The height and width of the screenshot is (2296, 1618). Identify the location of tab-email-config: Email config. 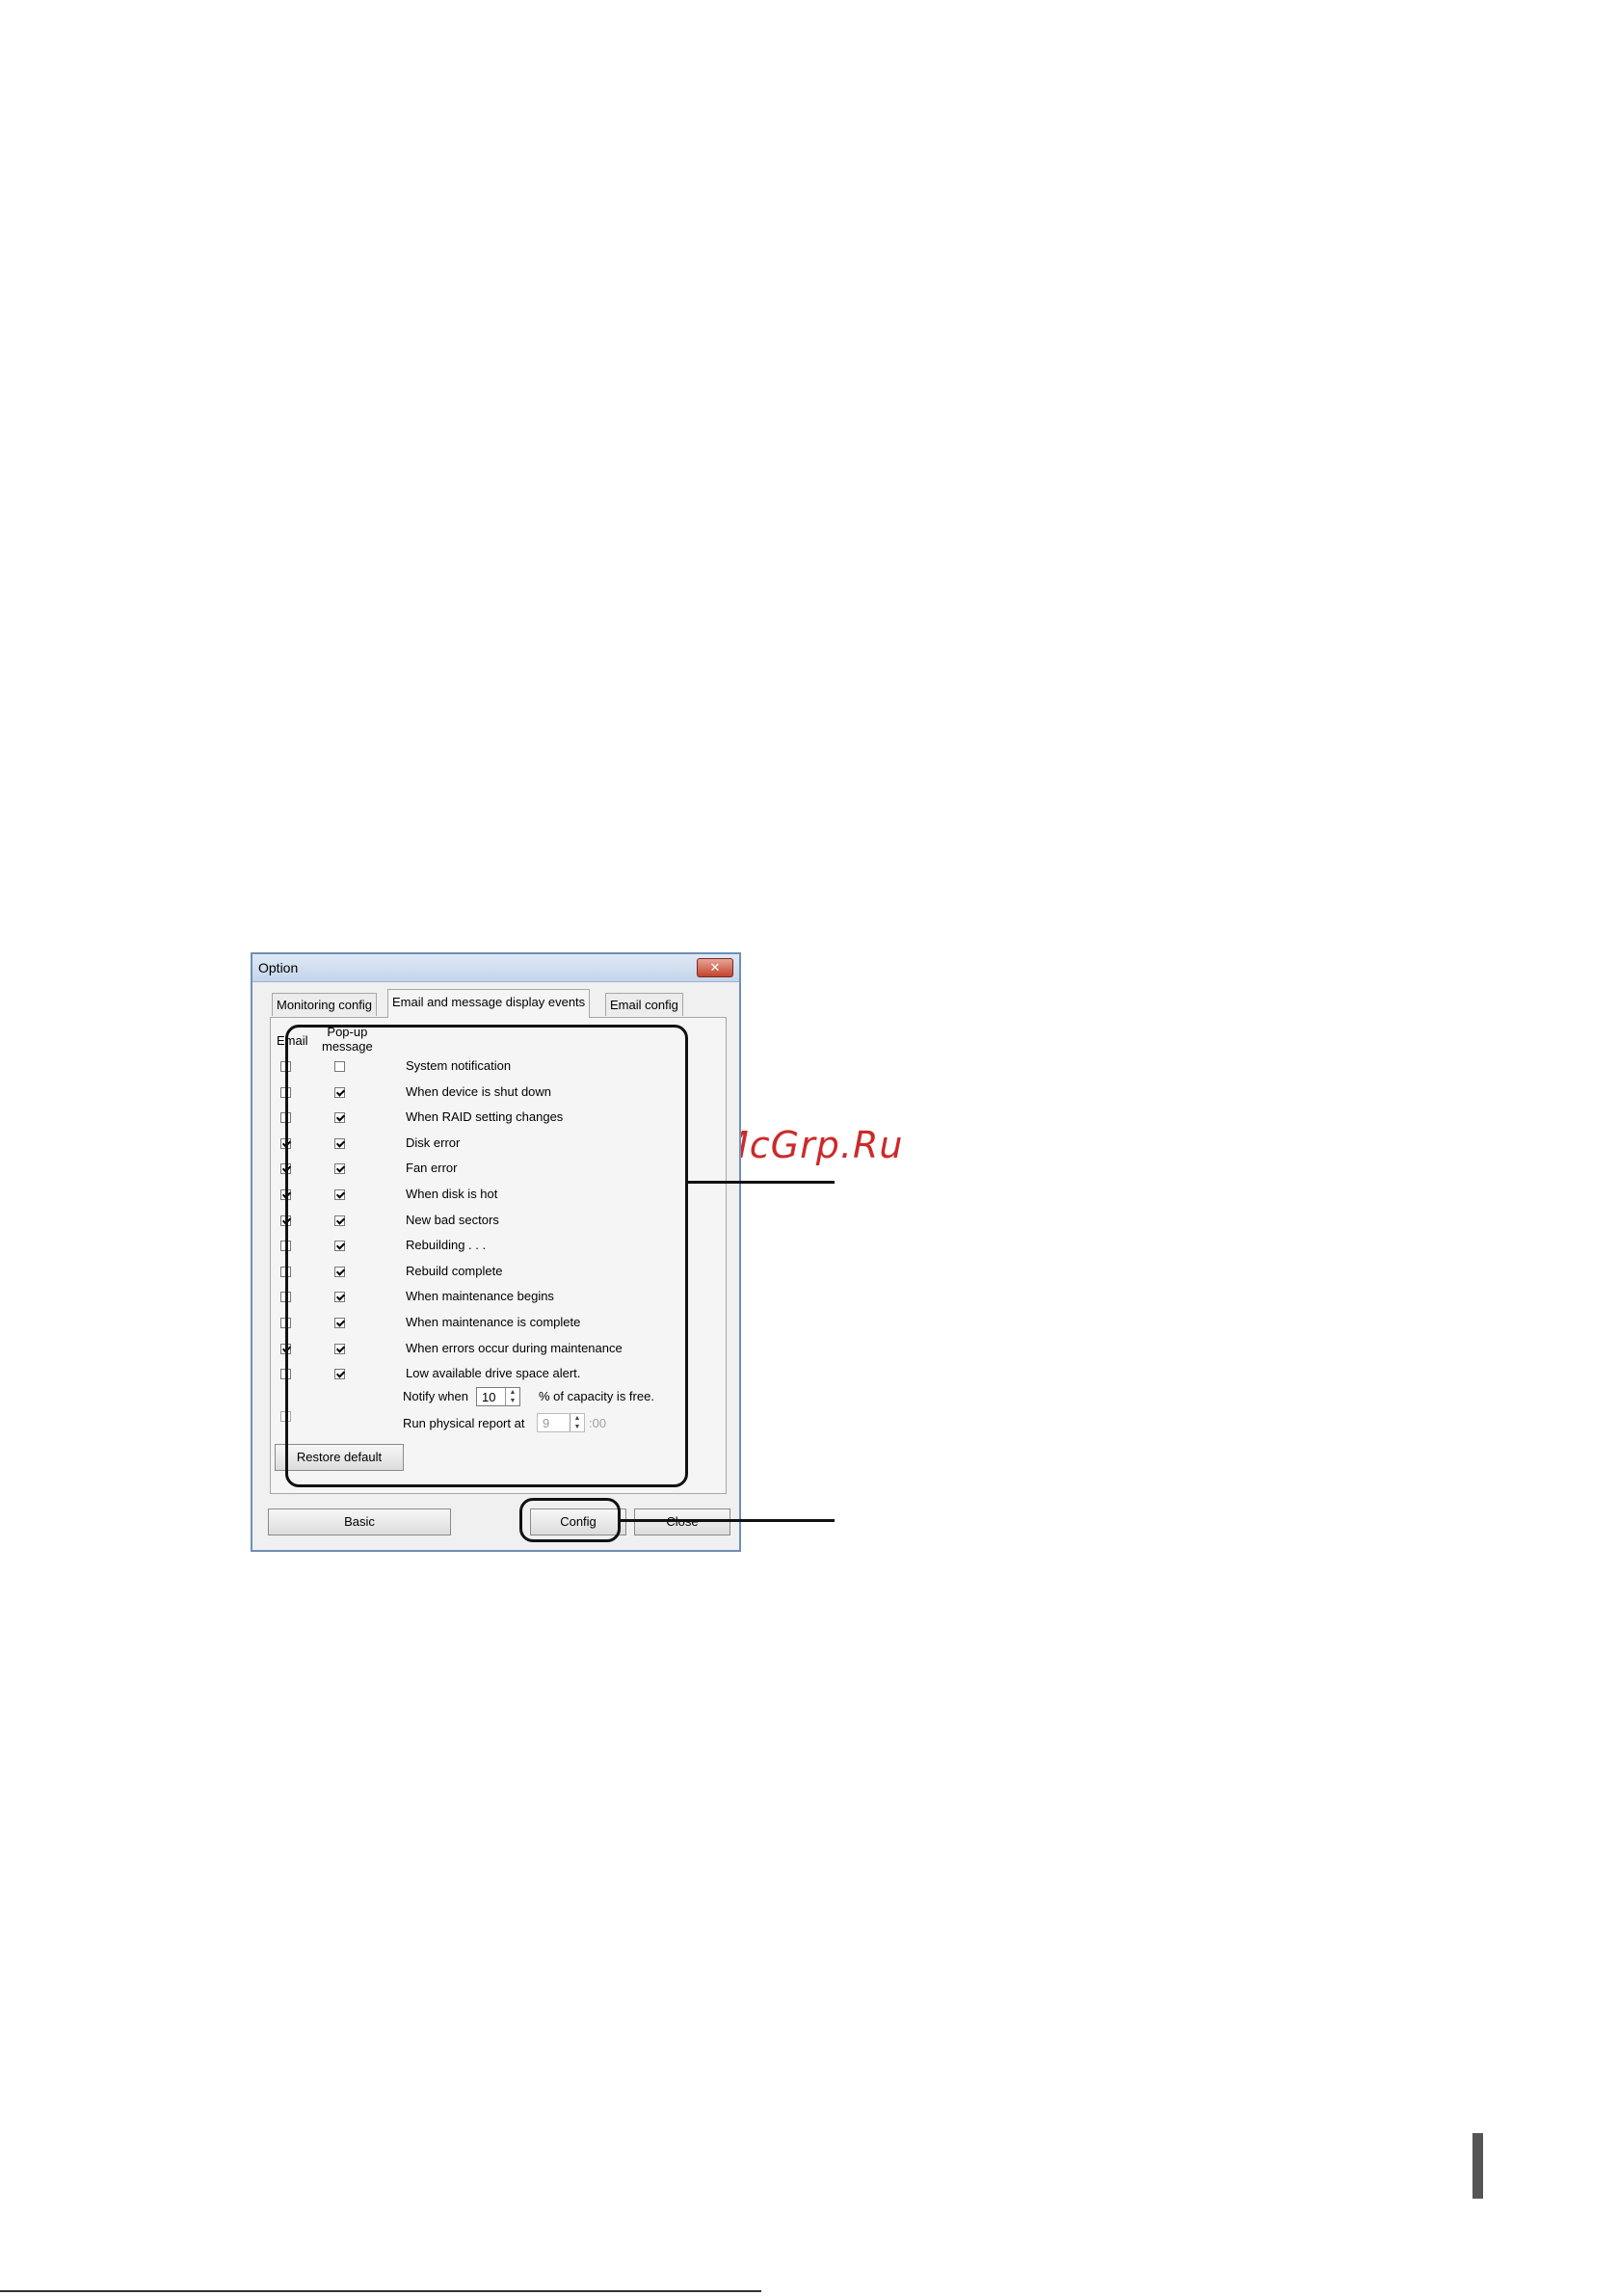
(644, 1004).